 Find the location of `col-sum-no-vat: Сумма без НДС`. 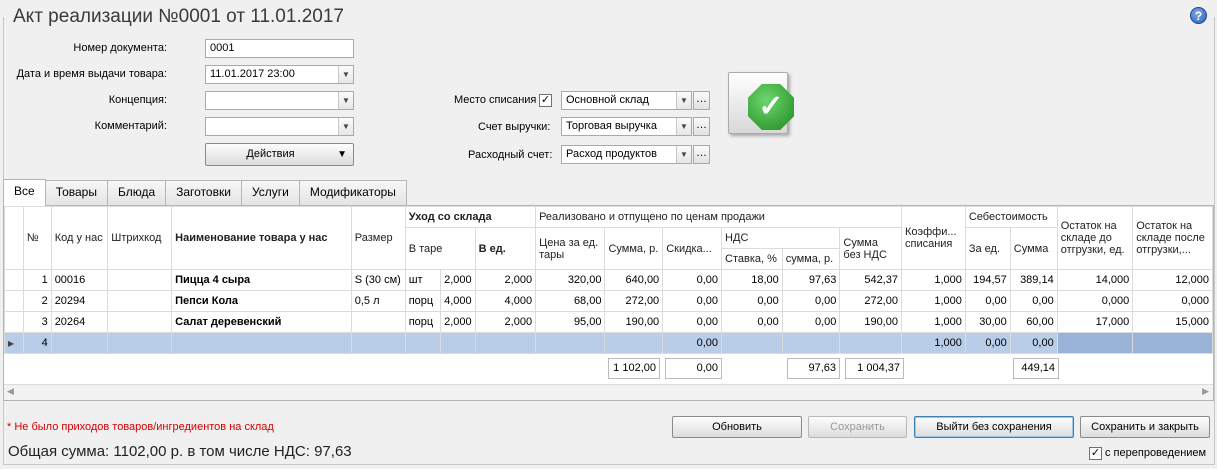

col-sum-no-vat: Сумма без НДС is located at coordinates (870, 248).